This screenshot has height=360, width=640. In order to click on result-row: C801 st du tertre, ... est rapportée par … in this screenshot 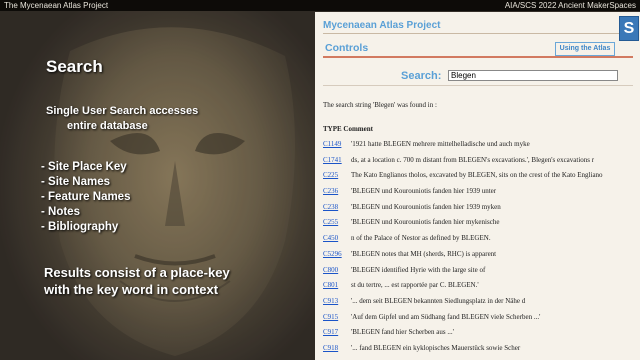, I will do `click(480, 289)`.